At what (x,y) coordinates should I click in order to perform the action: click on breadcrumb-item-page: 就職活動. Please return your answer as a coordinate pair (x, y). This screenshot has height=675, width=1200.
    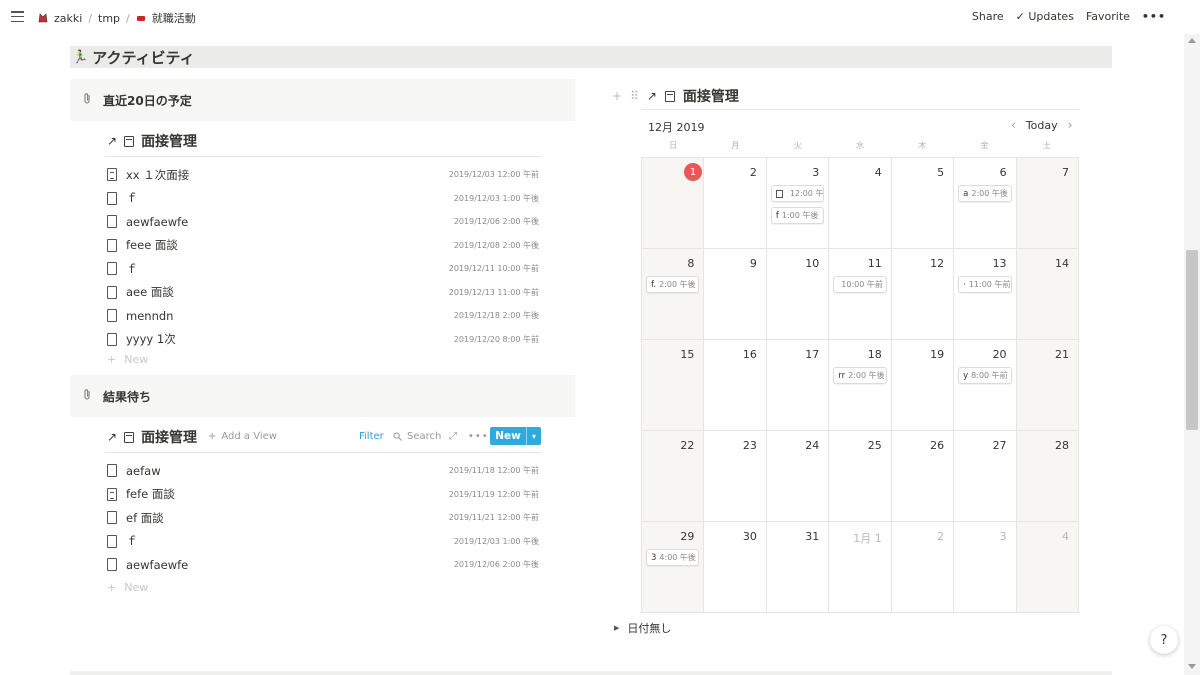
    Looking at the image, I should click on (174, 18).